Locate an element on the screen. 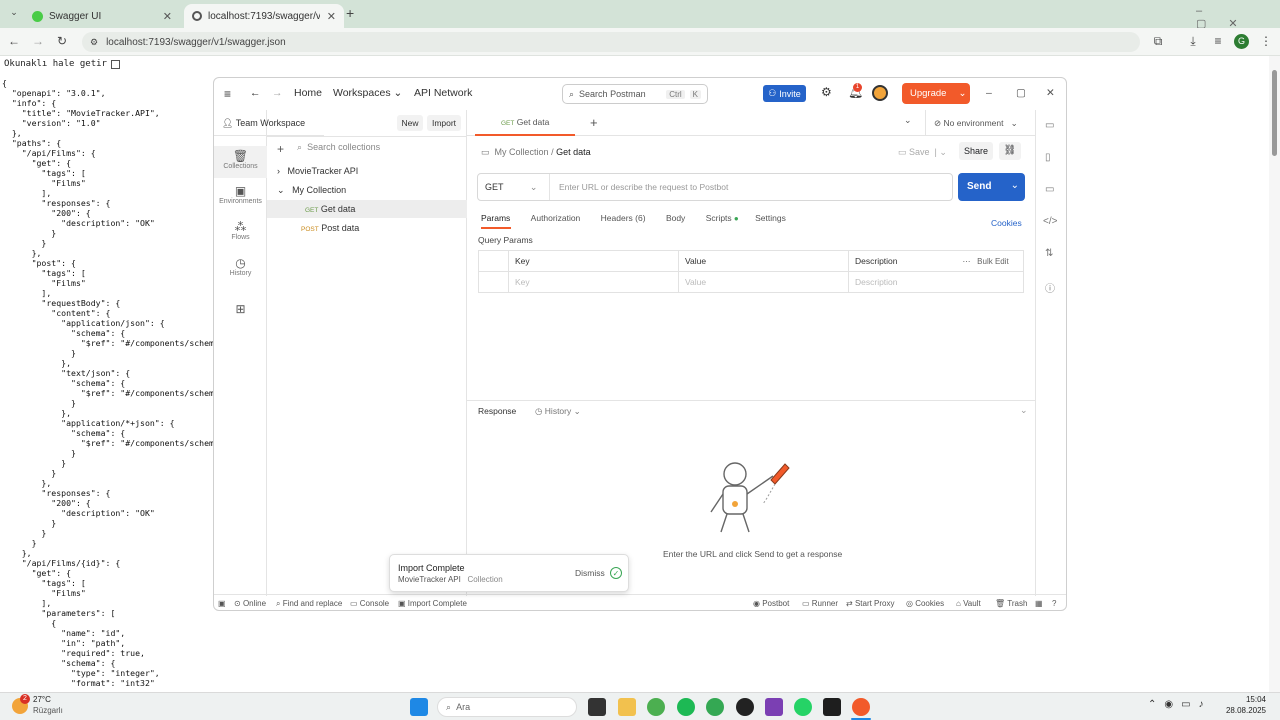  system-tray-icons: ⌃◉▭♪ is located at coordinates (1180, 704).